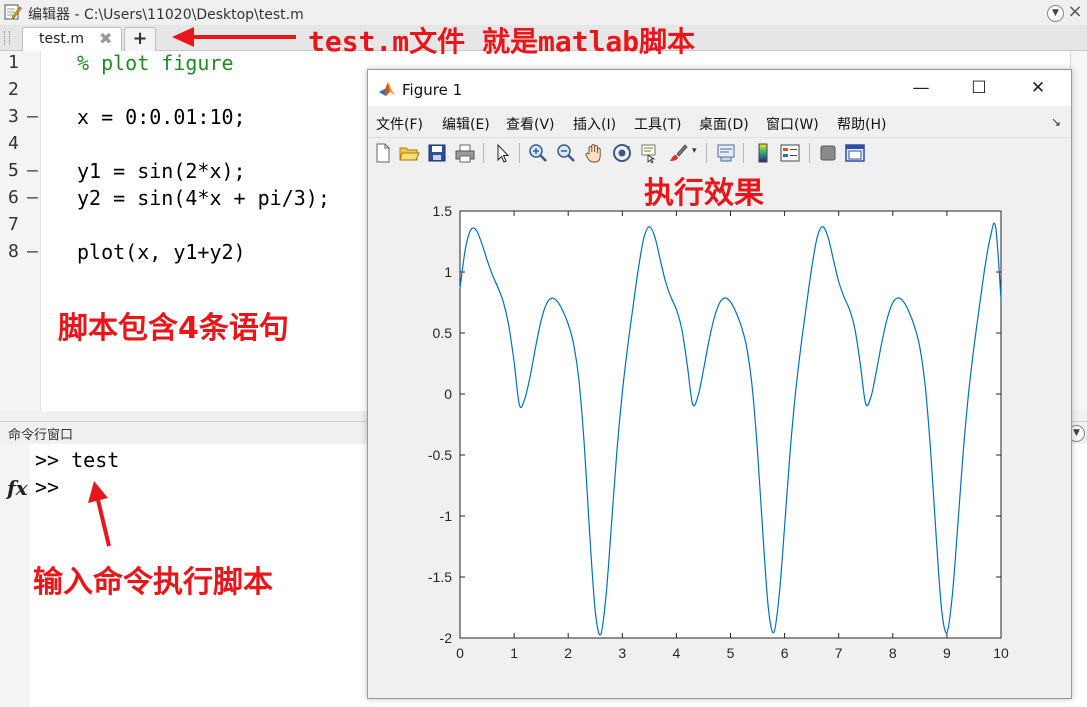 The width and height of the screenshot is (1087, 707). What do you see at coordinates (7, 38) in the screenshot?
I see `tab-grip-icon` at bounding box center [7, 38].